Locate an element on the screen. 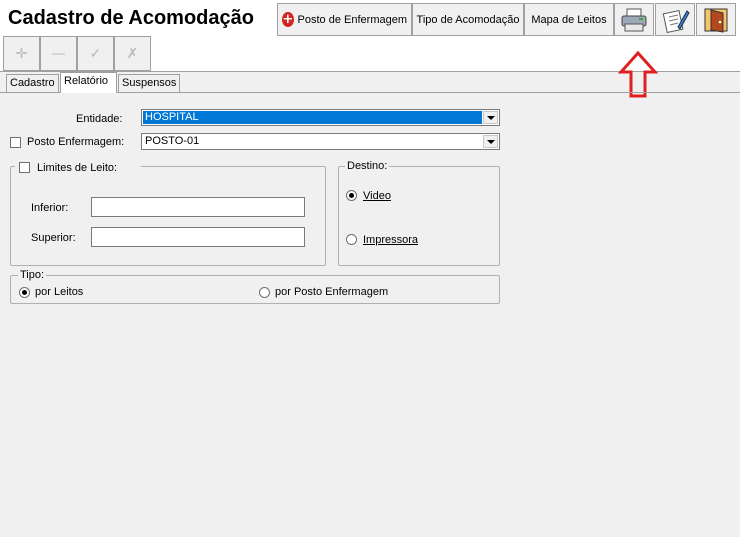 This screenshot has height=537, width=740. posto-enfermagem-button: + Posto de Enfermagem is located at coordinates (344, 19).